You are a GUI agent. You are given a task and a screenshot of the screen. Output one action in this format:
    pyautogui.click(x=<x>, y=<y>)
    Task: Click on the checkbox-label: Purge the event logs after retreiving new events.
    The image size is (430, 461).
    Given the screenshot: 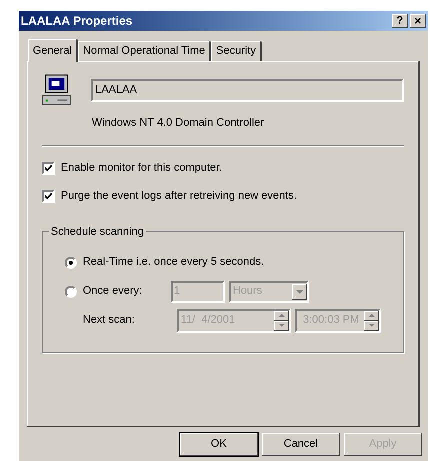 What is the action you would take?
    pyautogui.click(x=179, y=196)
    